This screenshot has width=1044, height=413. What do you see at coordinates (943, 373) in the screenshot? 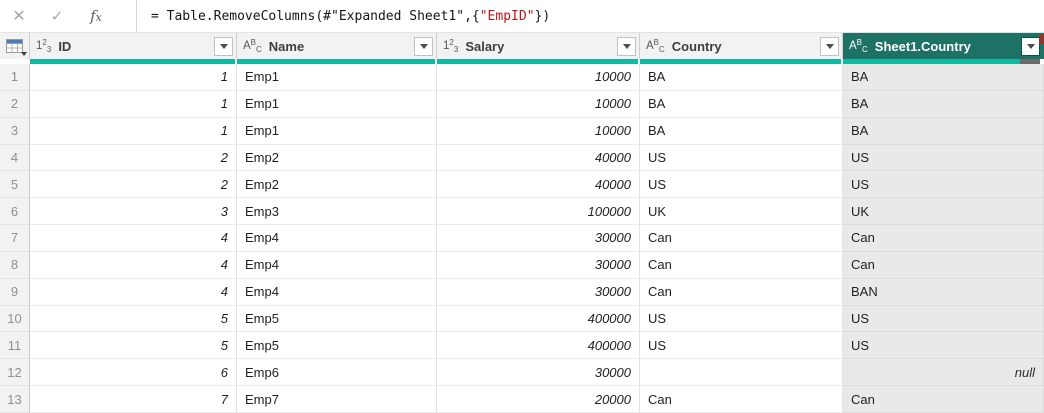
I see `cell-sheet1-country: null` at bounding box center [943, 373].